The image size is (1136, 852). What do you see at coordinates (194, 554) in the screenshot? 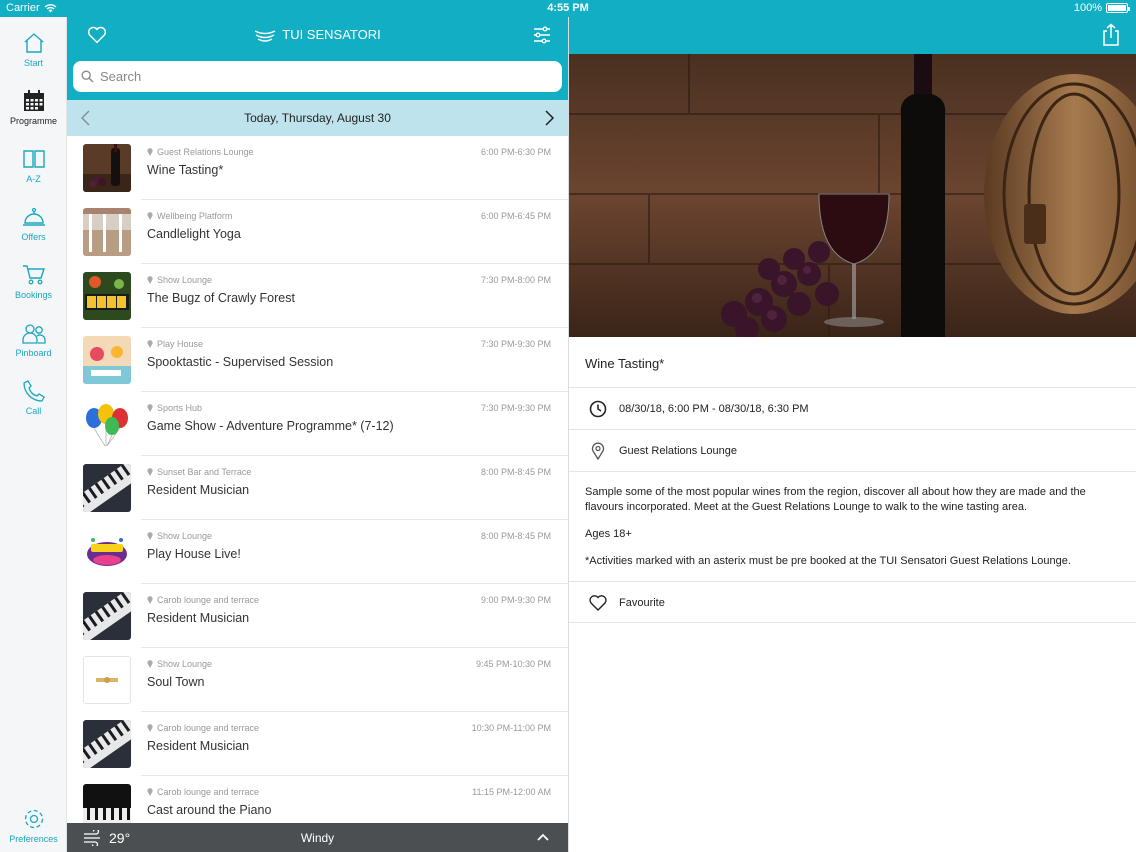
I see `event-title: Play House Live!` at bounding box center [194, 554].